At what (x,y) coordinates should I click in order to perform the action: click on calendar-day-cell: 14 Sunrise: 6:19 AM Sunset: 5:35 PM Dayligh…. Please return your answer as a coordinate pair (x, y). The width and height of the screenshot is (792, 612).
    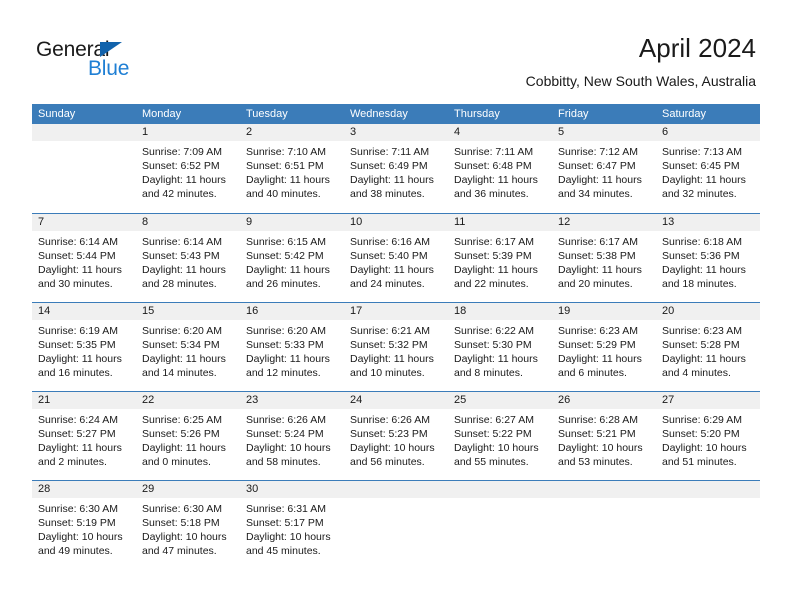
    Looking at the image, I should click on (84, 347).